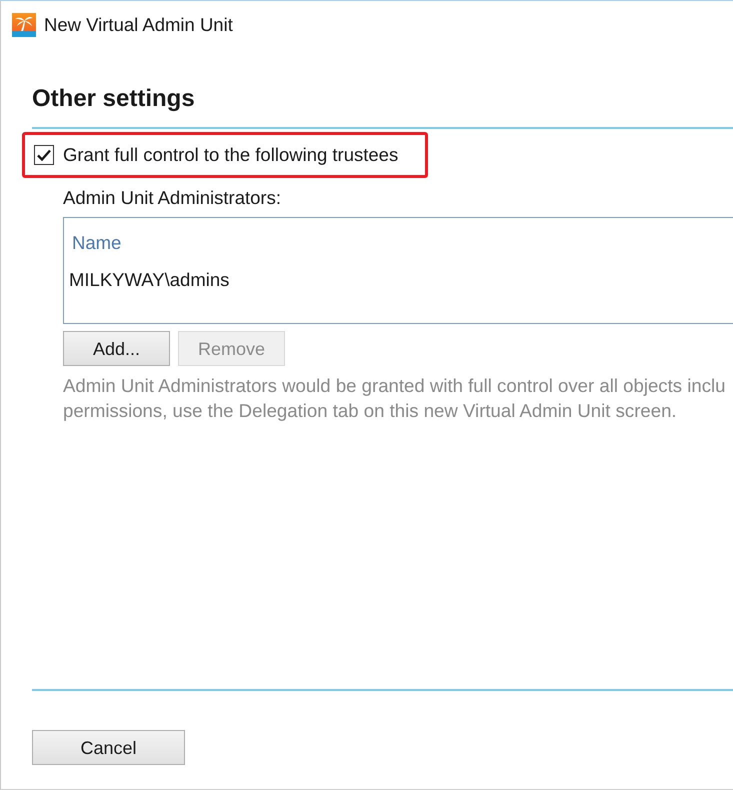 This screenshot has width=733, height=790. I want to click on window-title: New Virtual Admin Unit, so click(138, 25).